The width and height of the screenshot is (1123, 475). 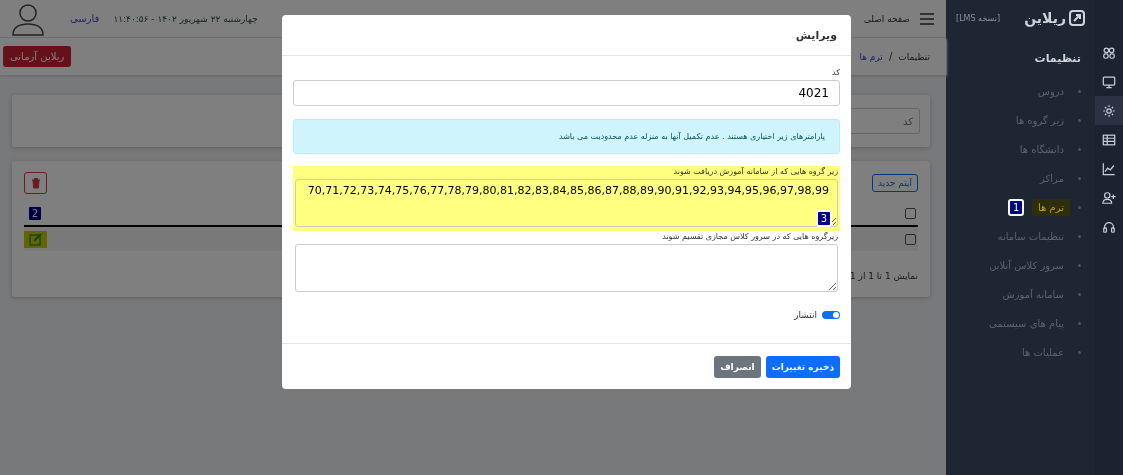 I want to click on delete-button, so click(x=35, y=183).